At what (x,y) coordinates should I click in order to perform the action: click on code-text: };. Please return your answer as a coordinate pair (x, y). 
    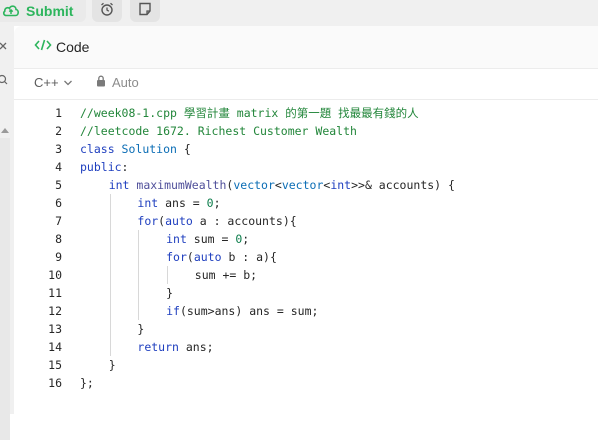
    Looking at the image, I should click on (87, 383).